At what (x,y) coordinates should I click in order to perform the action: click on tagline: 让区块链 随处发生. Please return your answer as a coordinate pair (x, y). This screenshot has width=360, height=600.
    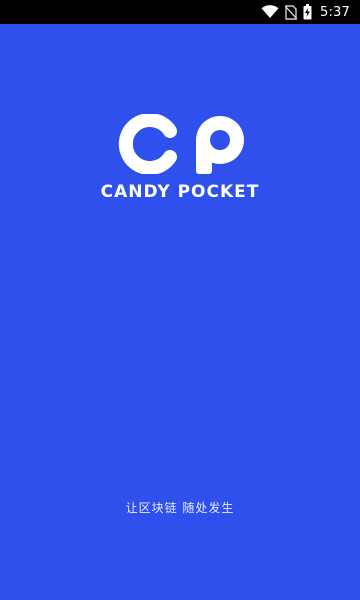
    Looking at the image, I should click on (180, 508).